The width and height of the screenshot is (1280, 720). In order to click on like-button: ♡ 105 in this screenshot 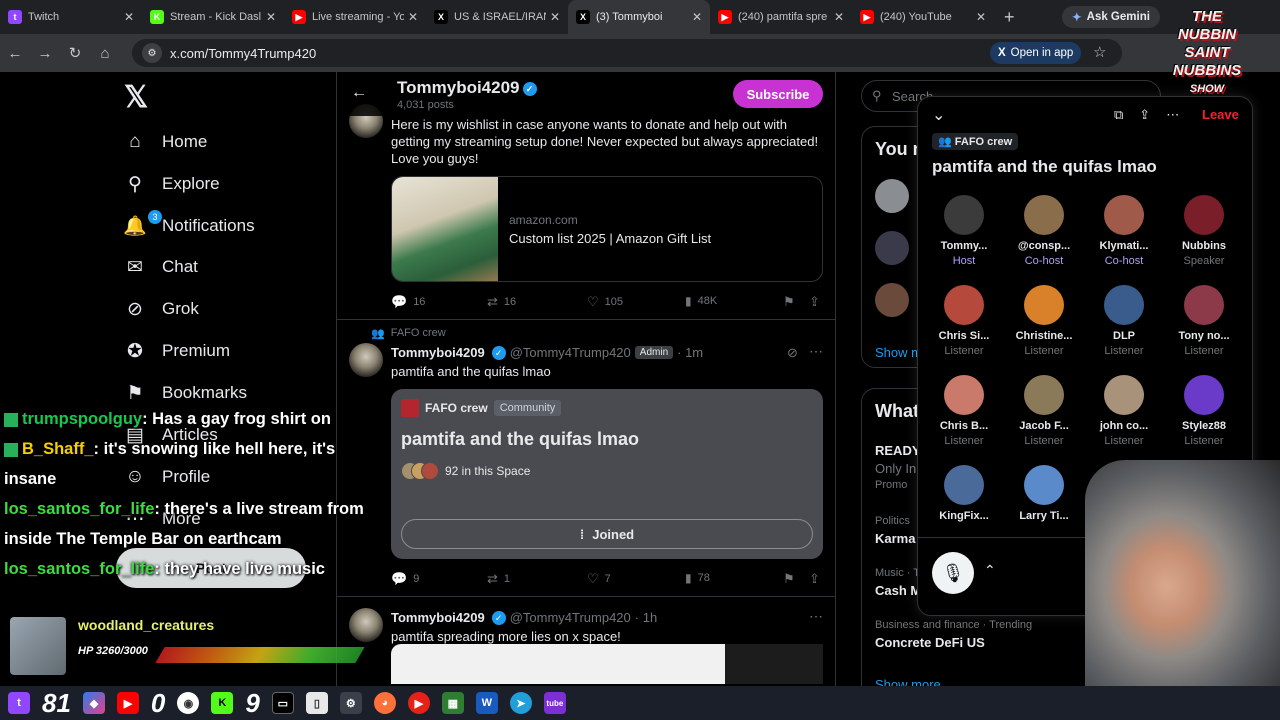, I will do `click(605, 302)`.